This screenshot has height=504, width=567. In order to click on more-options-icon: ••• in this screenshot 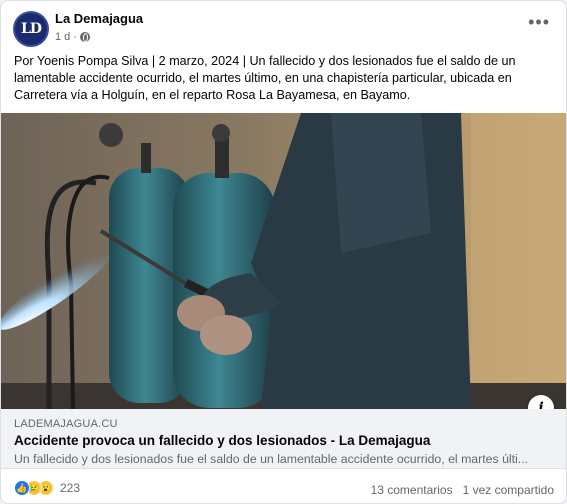, I will do `click(539, 22)`.